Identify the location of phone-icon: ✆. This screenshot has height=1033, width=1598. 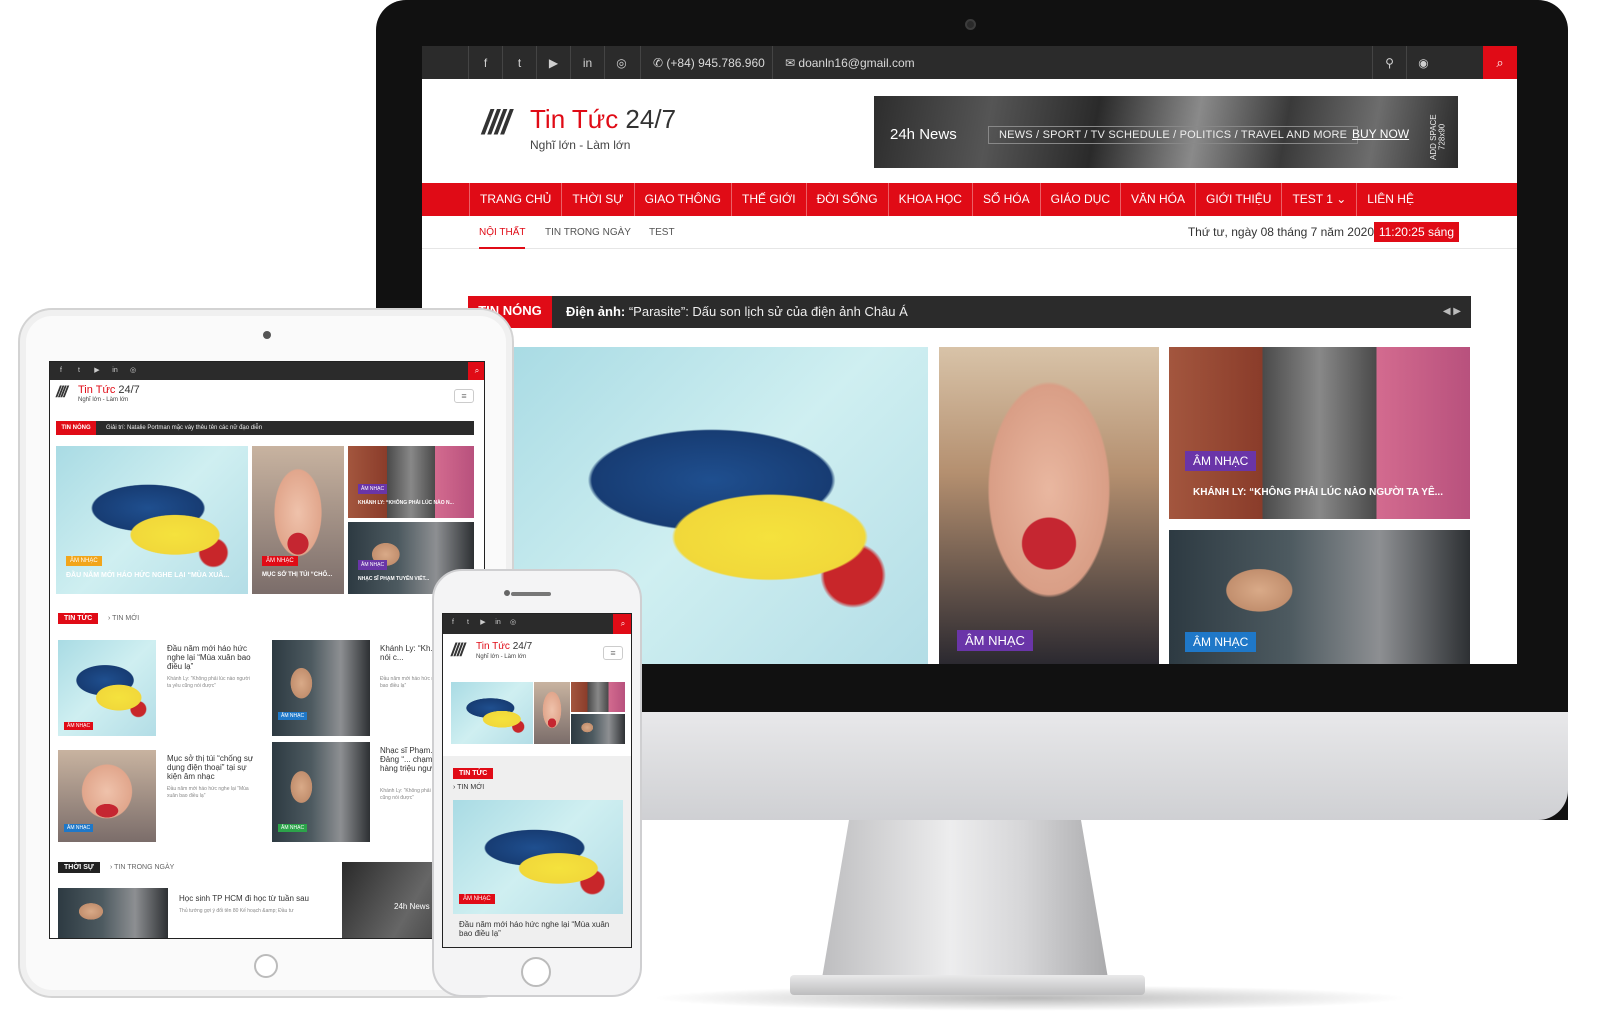
(660, 62).